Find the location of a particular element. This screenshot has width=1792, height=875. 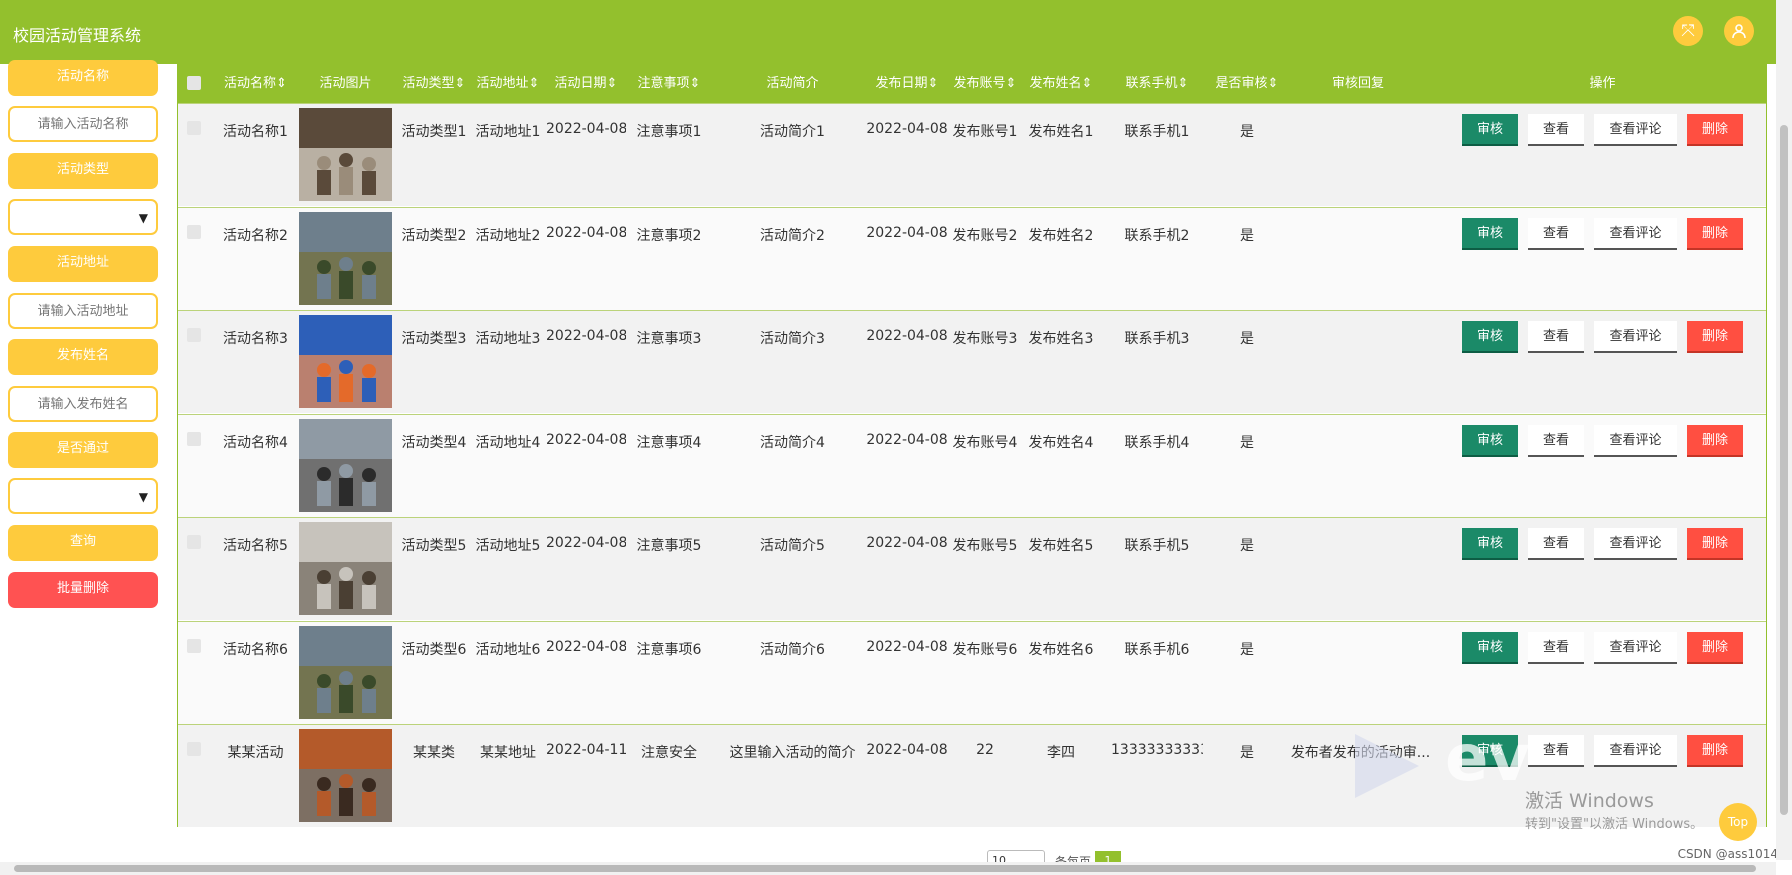

cell-intro: 活动简介2 is located at coordinates (792, 235).